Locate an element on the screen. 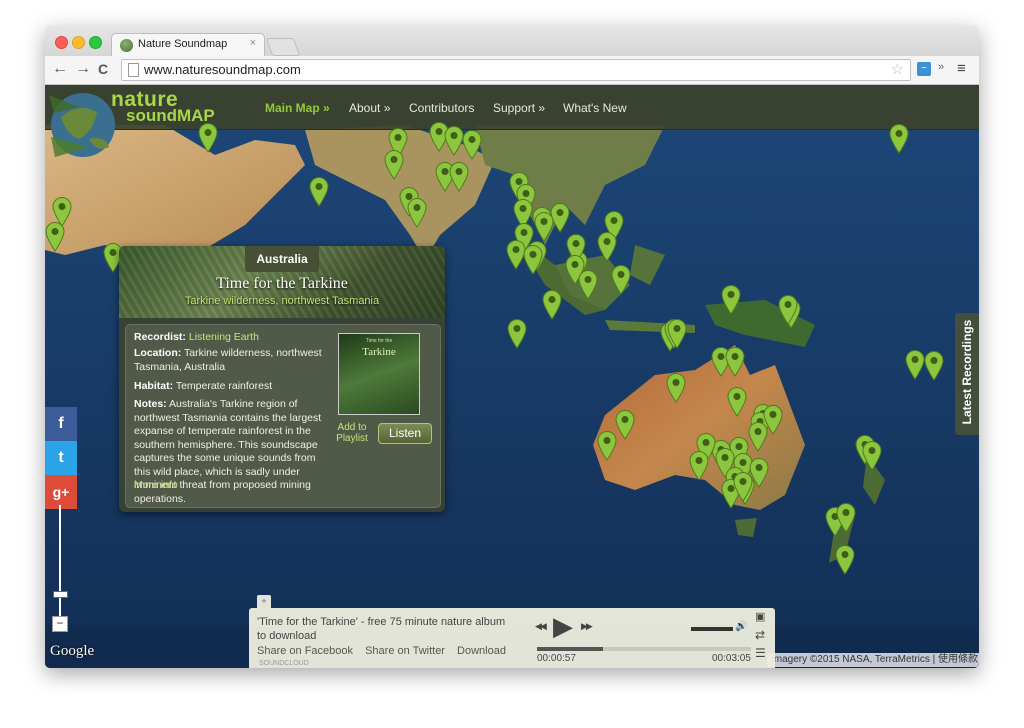 The image size is (1024, 728). recordist-label: Recordist: is located at coordinates (160, 337).